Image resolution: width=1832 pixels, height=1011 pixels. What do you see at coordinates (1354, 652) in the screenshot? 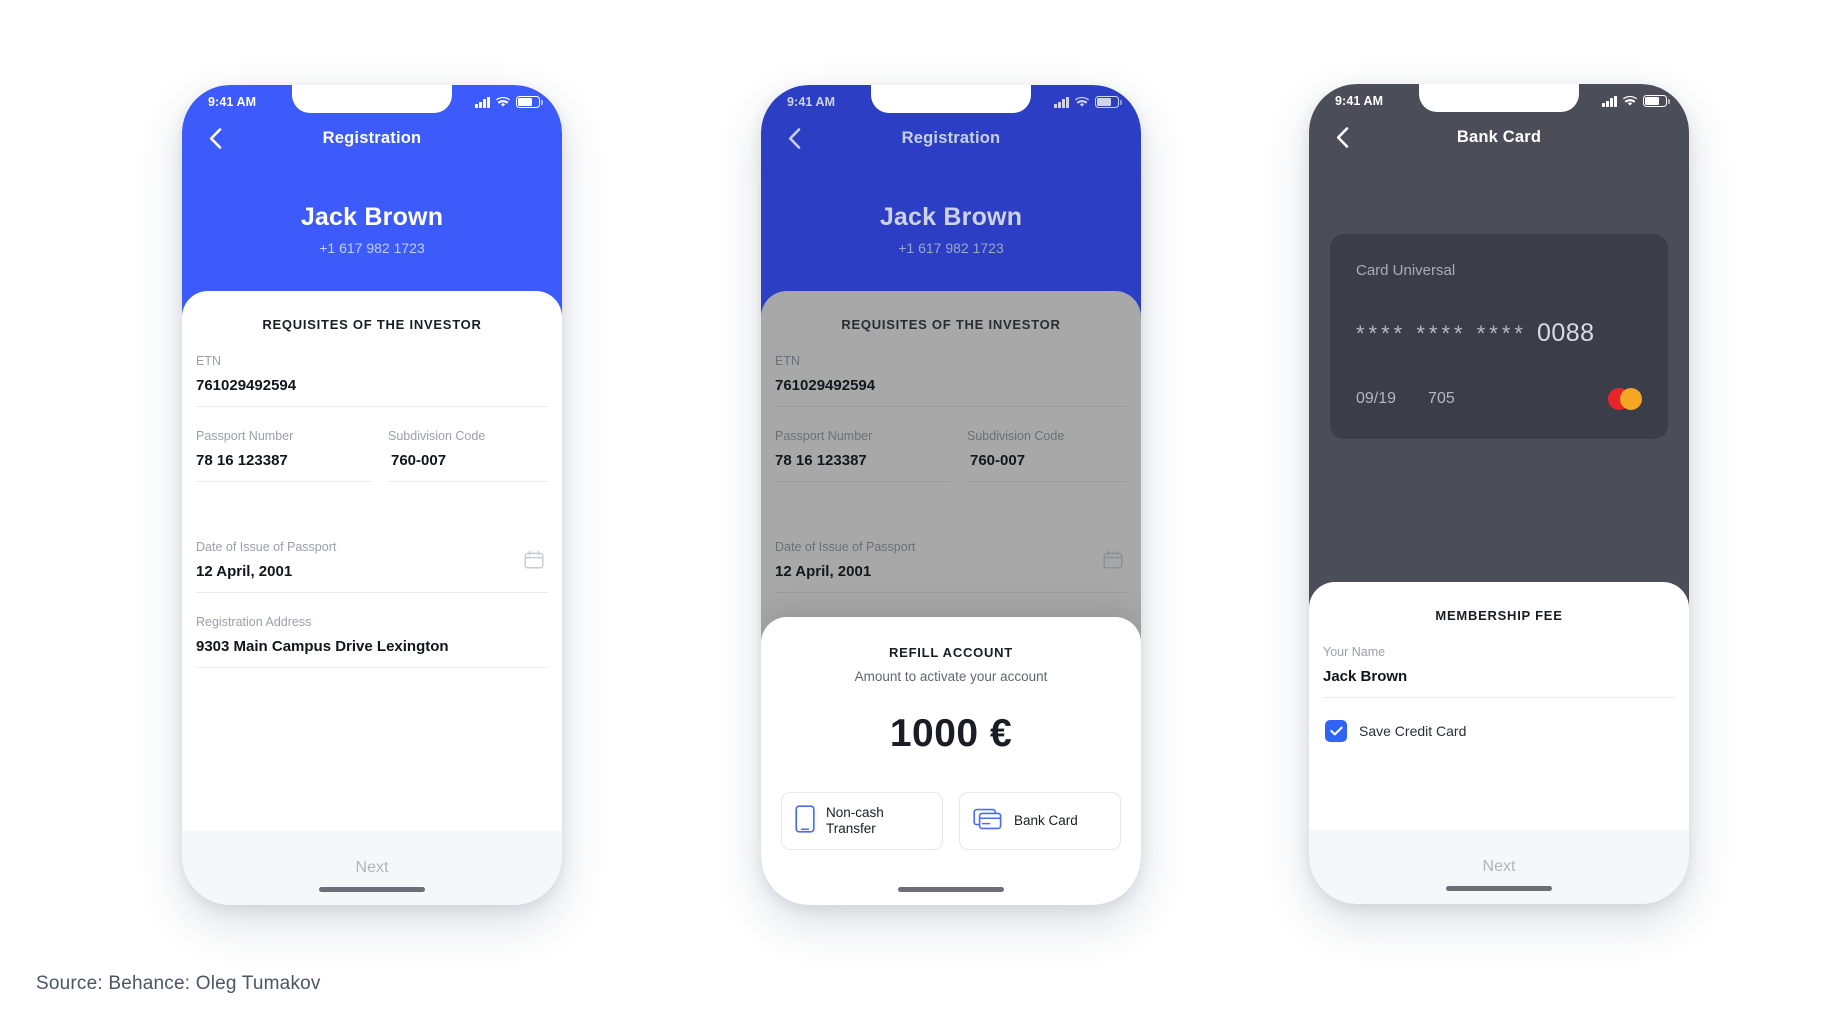
I see `field-label: Your Name` at bounding box center [1354, 652].